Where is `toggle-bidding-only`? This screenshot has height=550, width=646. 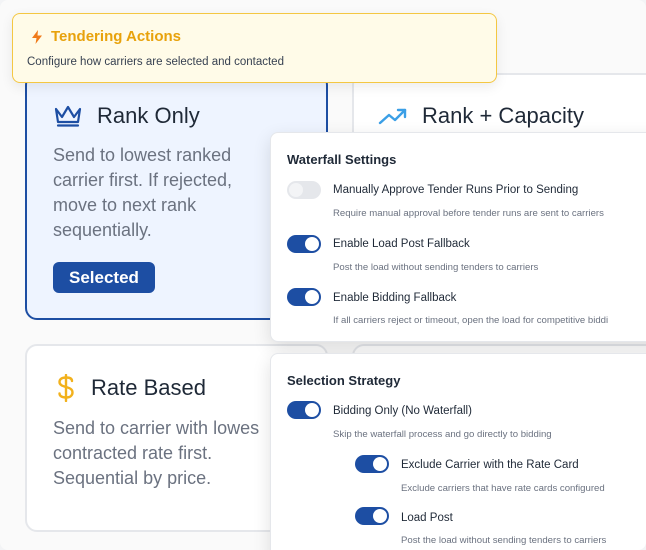
toggle-bidding-only is located at coordinates (304, 410).